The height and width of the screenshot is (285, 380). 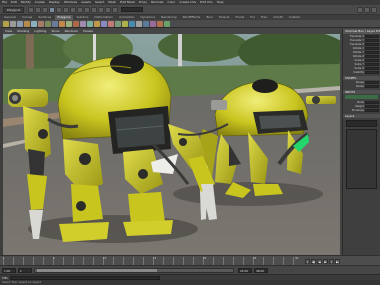 I want to click on envelope-field, so click(x=372, y=110).